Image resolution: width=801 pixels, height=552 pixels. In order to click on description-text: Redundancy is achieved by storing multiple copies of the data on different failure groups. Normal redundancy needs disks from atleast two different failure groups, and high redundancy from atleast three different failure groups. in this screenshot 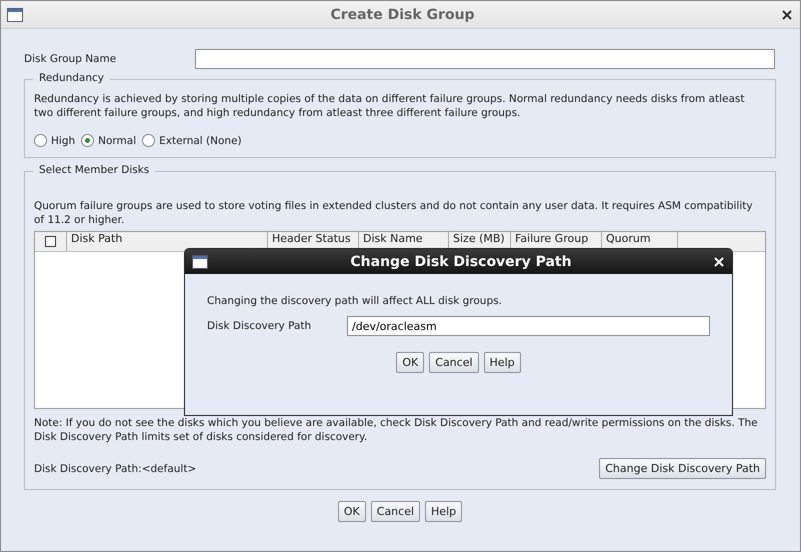, I will do `click(390, 106)`.